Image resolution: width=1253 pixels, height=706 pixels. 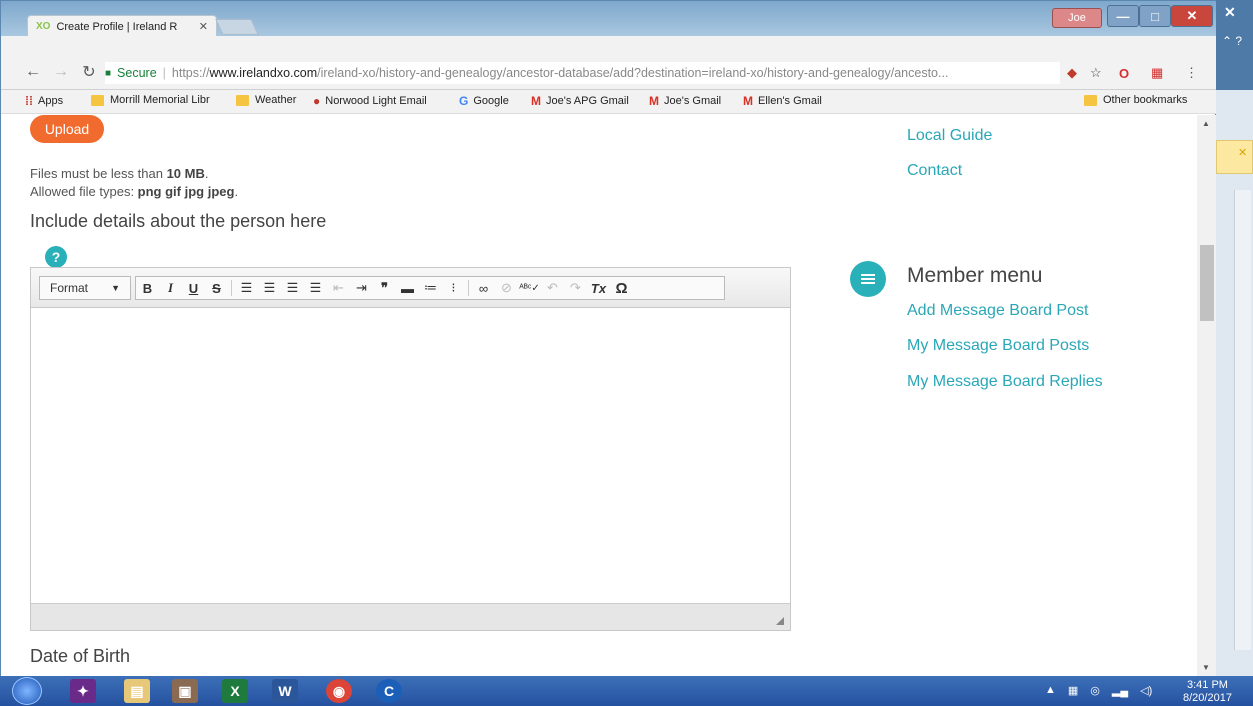 What do you see at coordinates (407, 288) in the screenshot?
I see `horizontal-rule-icon: ▬` at bounding box center [407, 288].